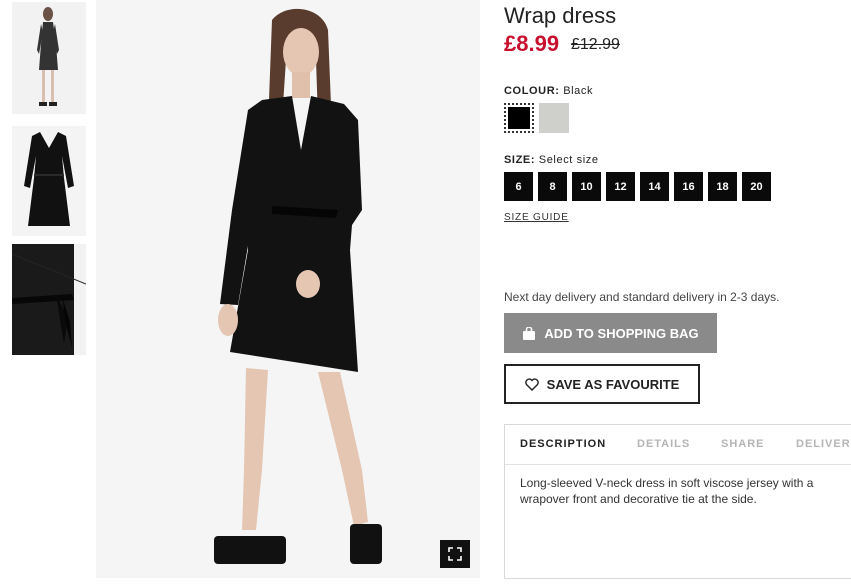 The image size is (851, 585). What do you see at coordinates (595, 44) in the screenshot?
I see `original-price: £12.99` at bounding box center [595, 44].